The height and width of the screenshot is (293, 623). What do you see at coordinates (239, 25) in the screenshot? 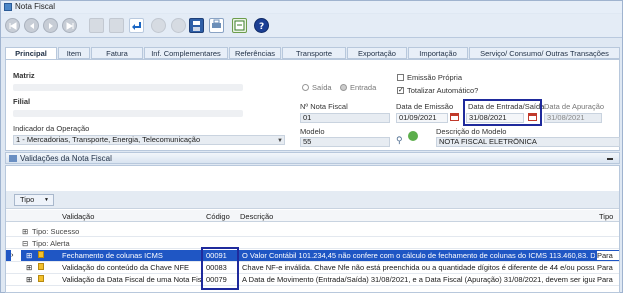
I see `export-icon` at bounding box center [239, 25].